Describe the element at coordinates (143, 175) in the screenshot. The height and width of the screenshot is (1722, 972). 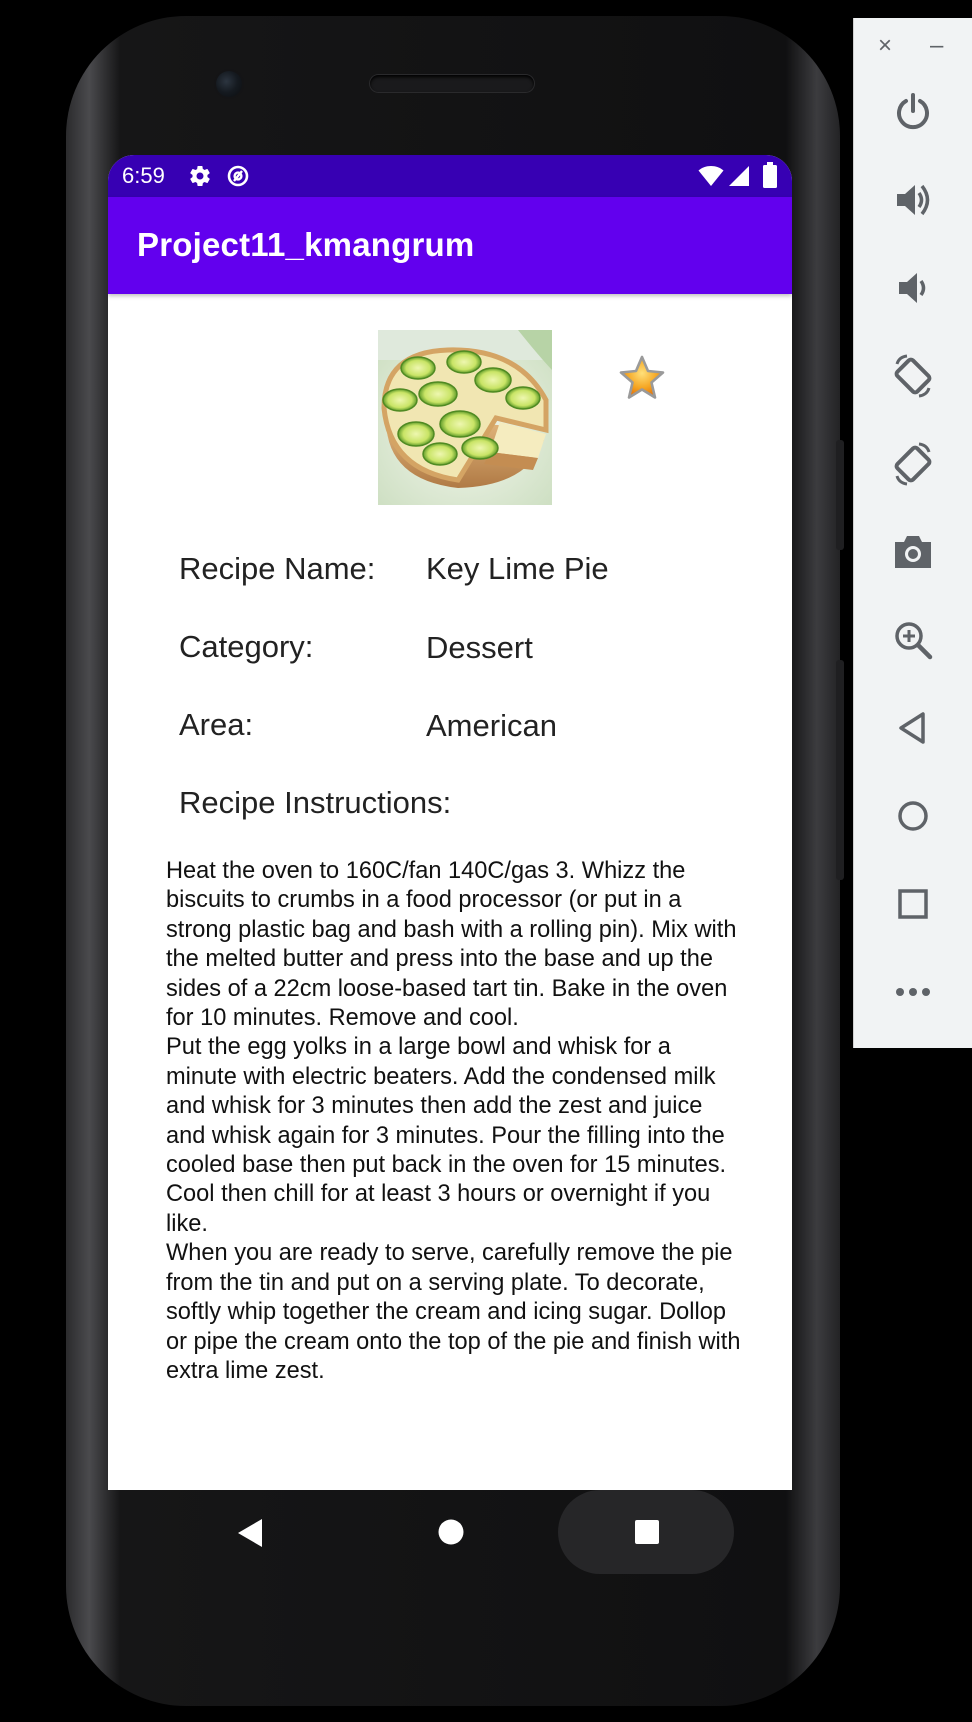
I see `status-time: 6:59` at that location.